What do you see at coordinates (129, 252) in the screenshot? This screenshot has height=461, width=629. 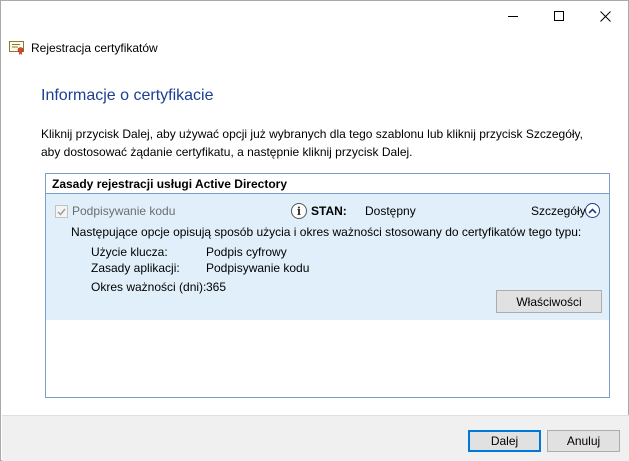 I see `key-usage-label: Użycie klucza:` at bounding box center [129, 252].